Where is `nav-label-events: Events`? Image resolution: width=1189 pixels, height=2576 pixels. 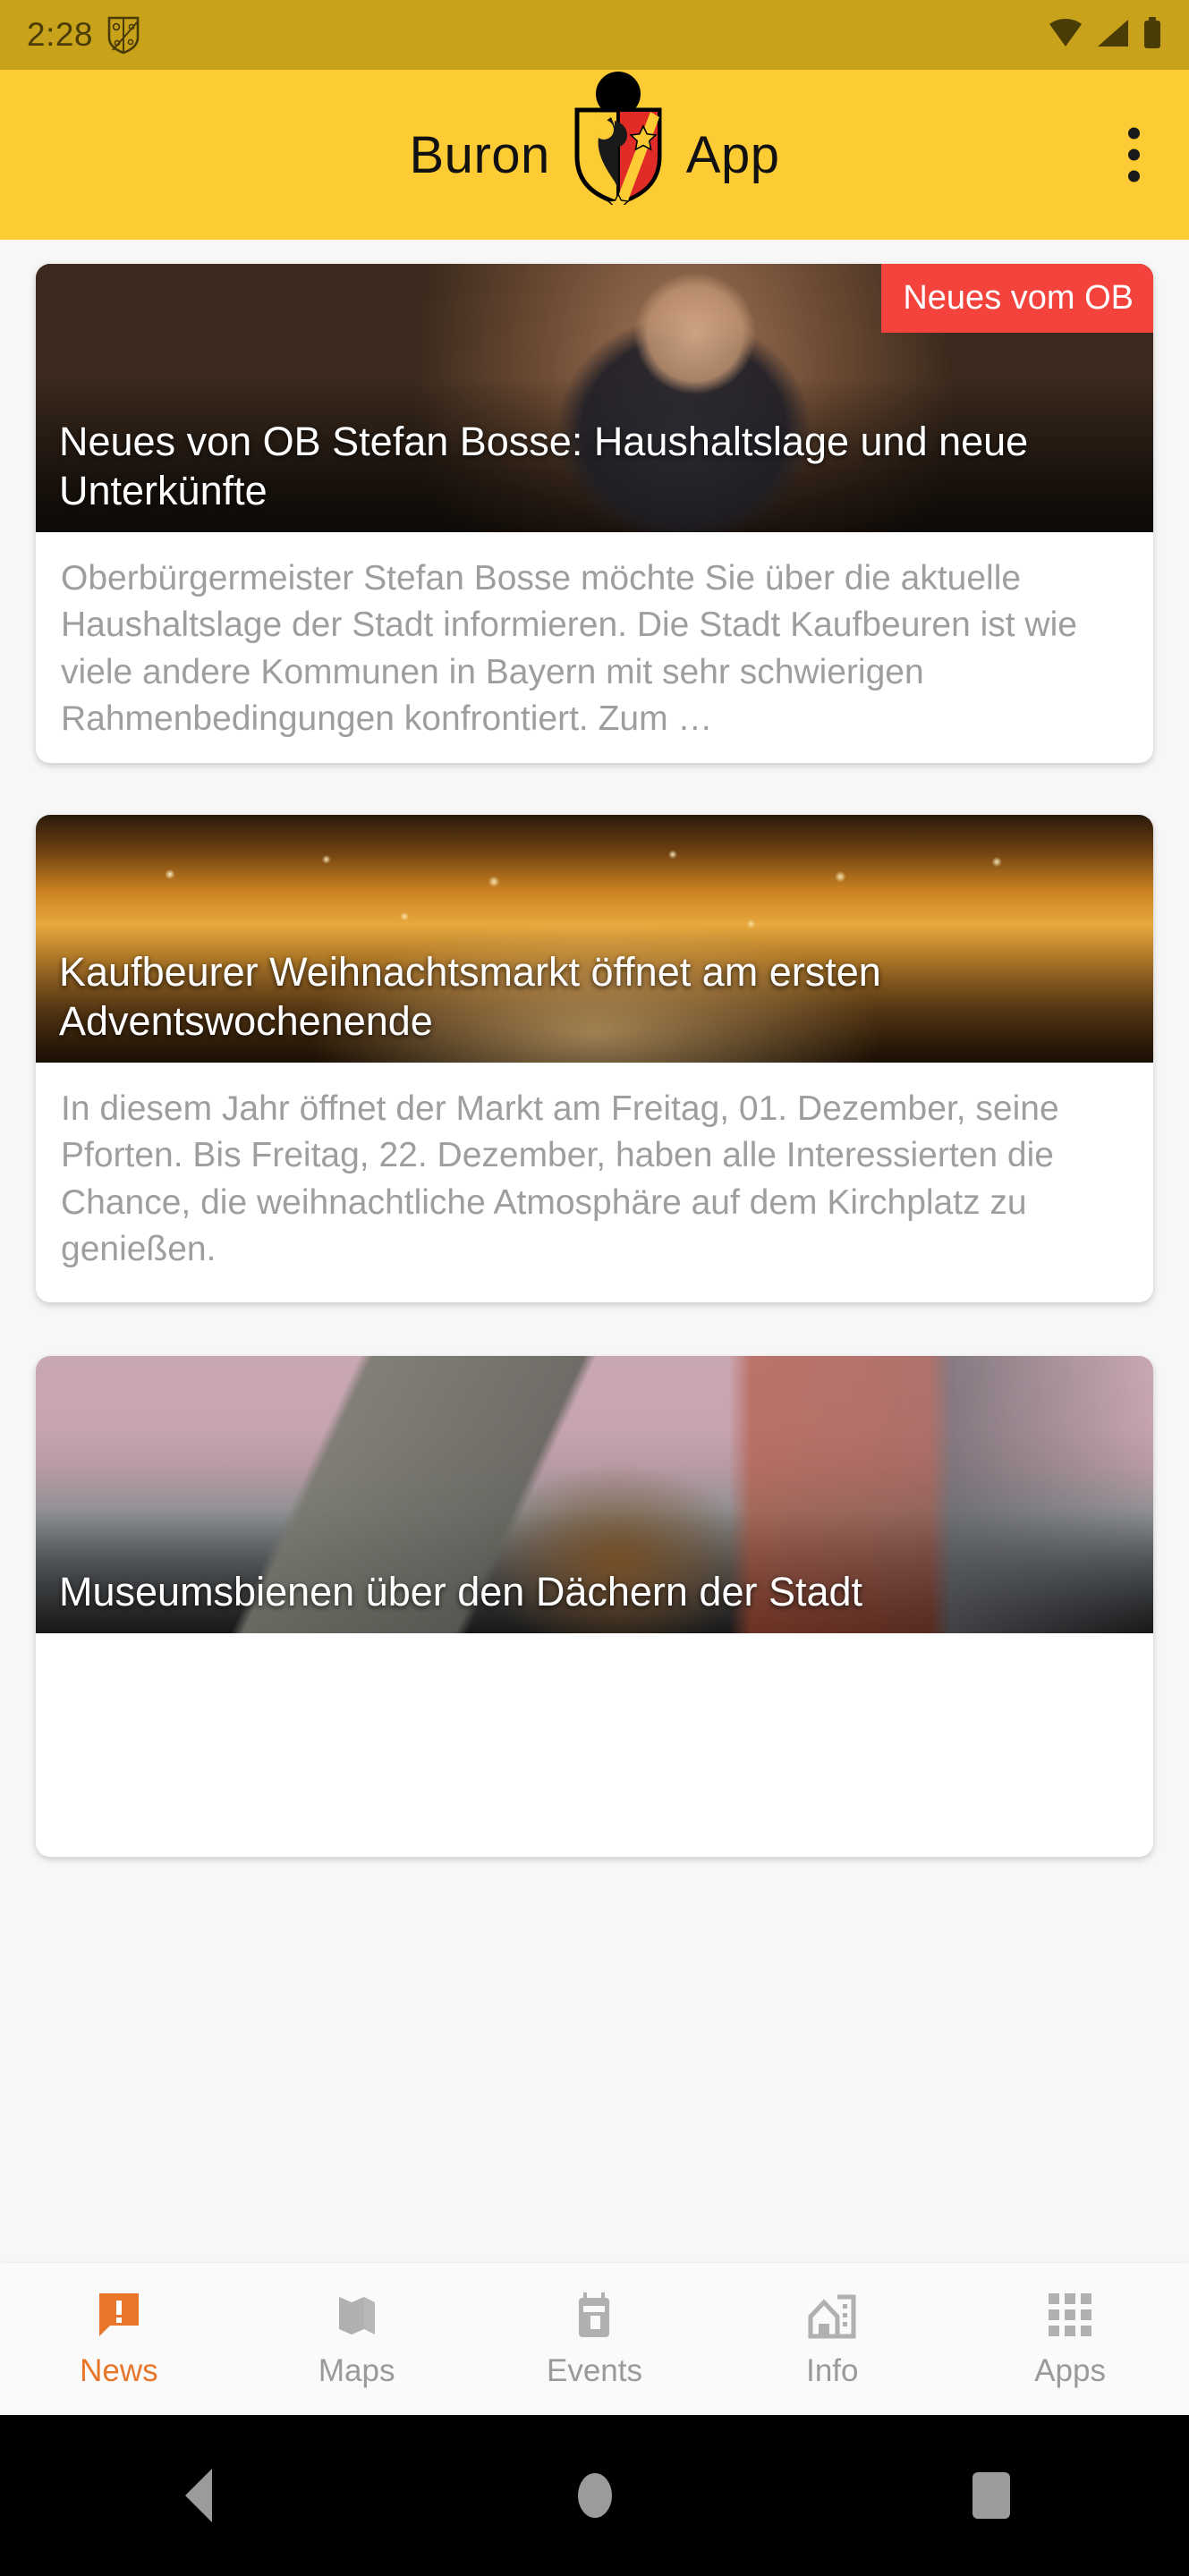 nav-label-events: Events is located at coordinates (594, 2370).